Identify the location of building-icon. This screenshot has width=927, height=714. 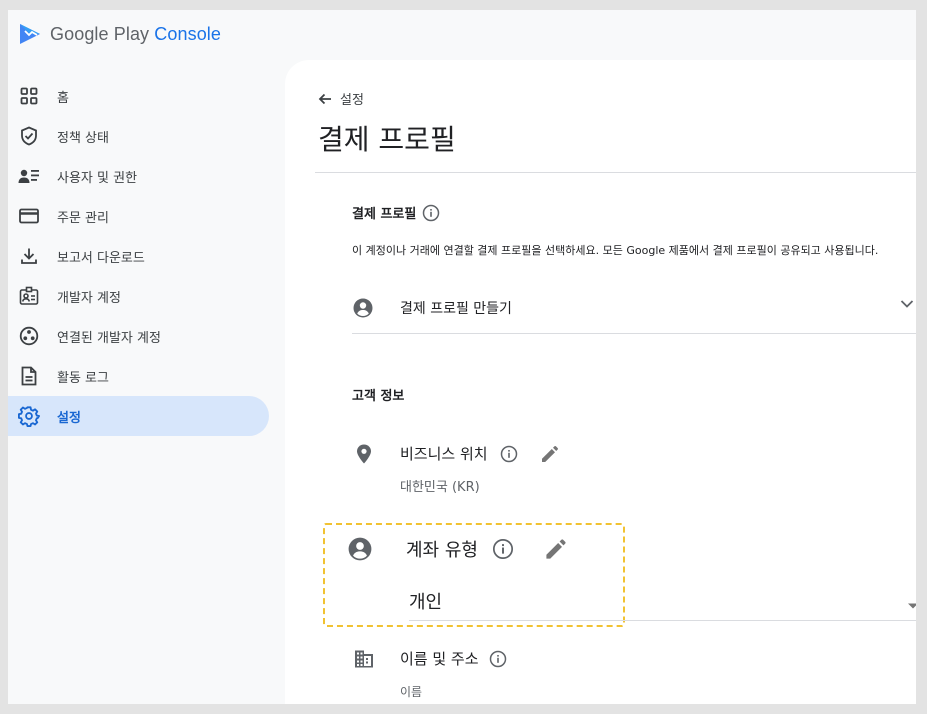
(364, 659).